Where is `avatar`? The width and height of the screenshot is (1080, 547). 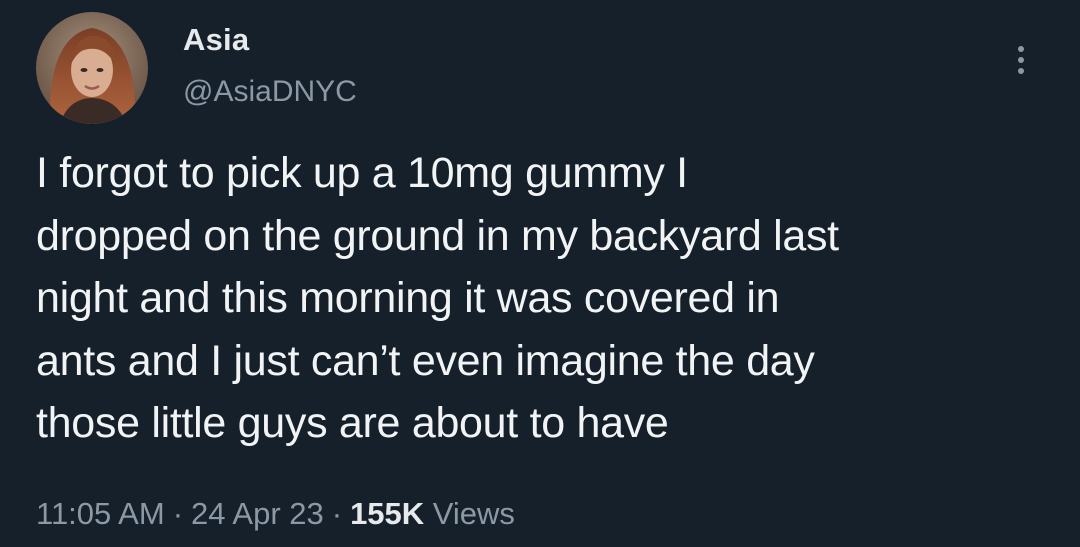 avatar is located at coordinates (92, 68).